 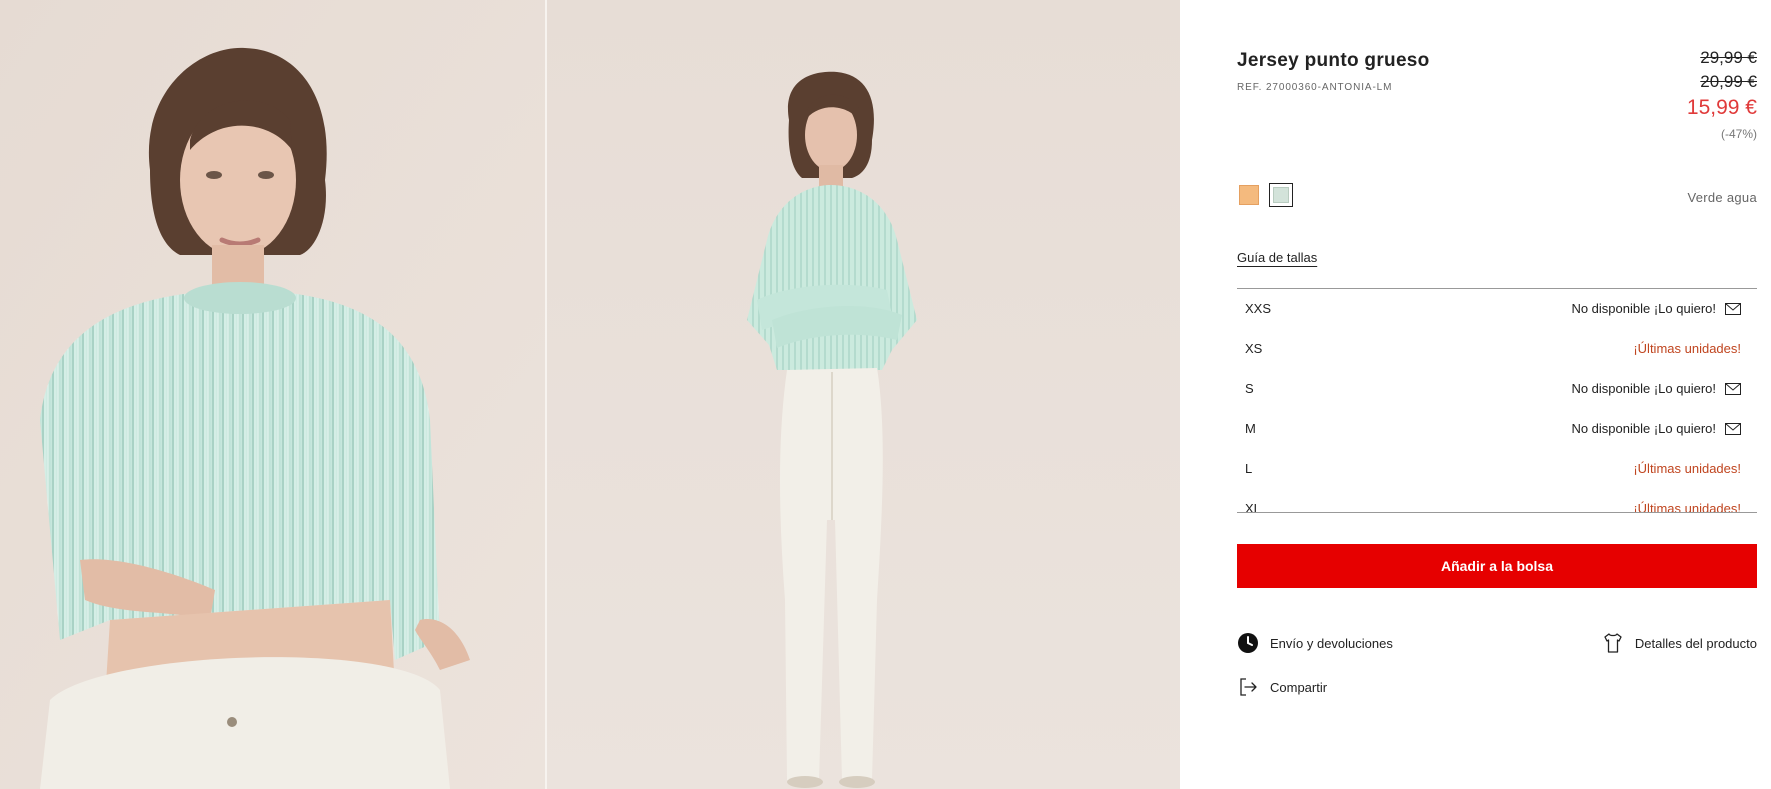 I want to click on shipping-returns-link: Envío y devoluciones, so click(x=1315, y=643).